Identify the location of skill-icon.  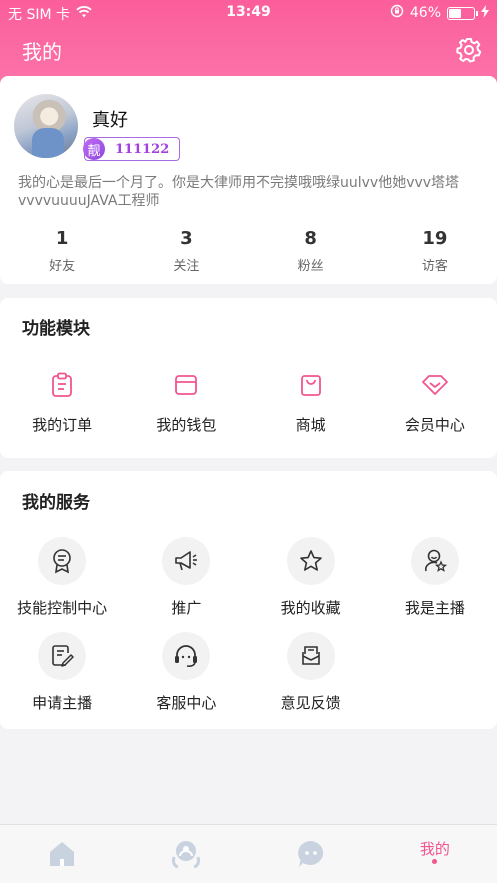
(62, 561).